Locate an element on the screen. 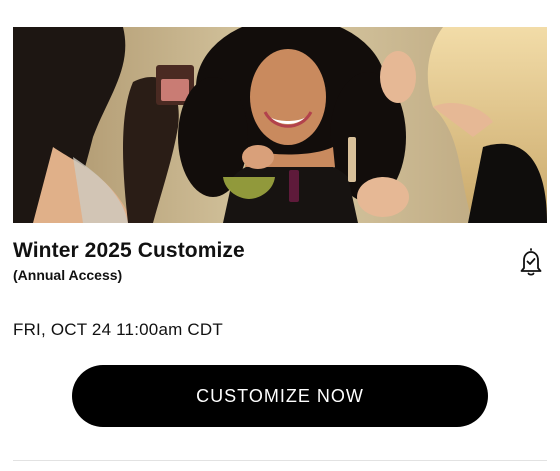 Image resolution: width=560 pixels, height=471 pixels. event-subtitle: (Annual Access) is located at coordinates (68, 275).